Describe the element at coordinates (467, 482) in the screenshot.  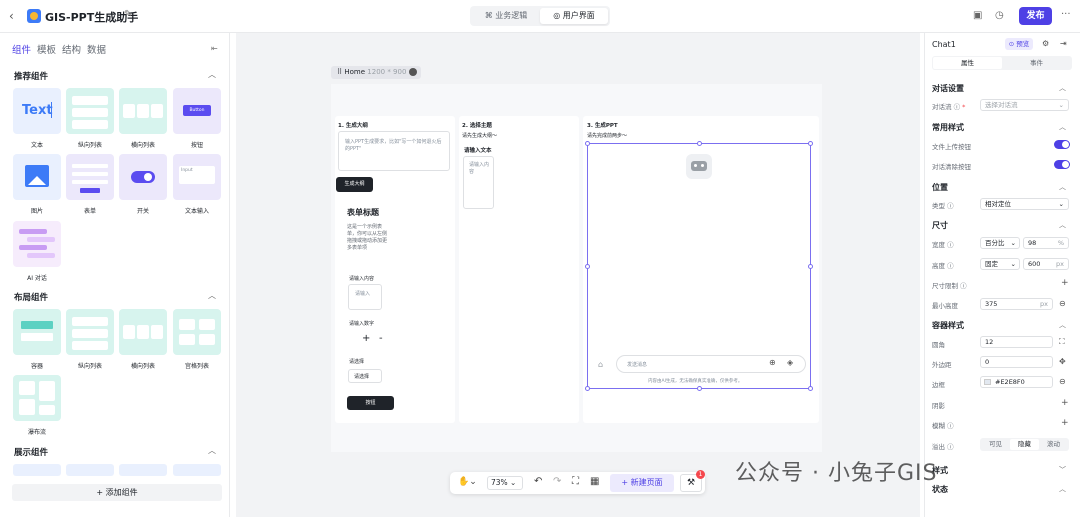
I see `pointer-tool-icon: ✋⌄` at that location.